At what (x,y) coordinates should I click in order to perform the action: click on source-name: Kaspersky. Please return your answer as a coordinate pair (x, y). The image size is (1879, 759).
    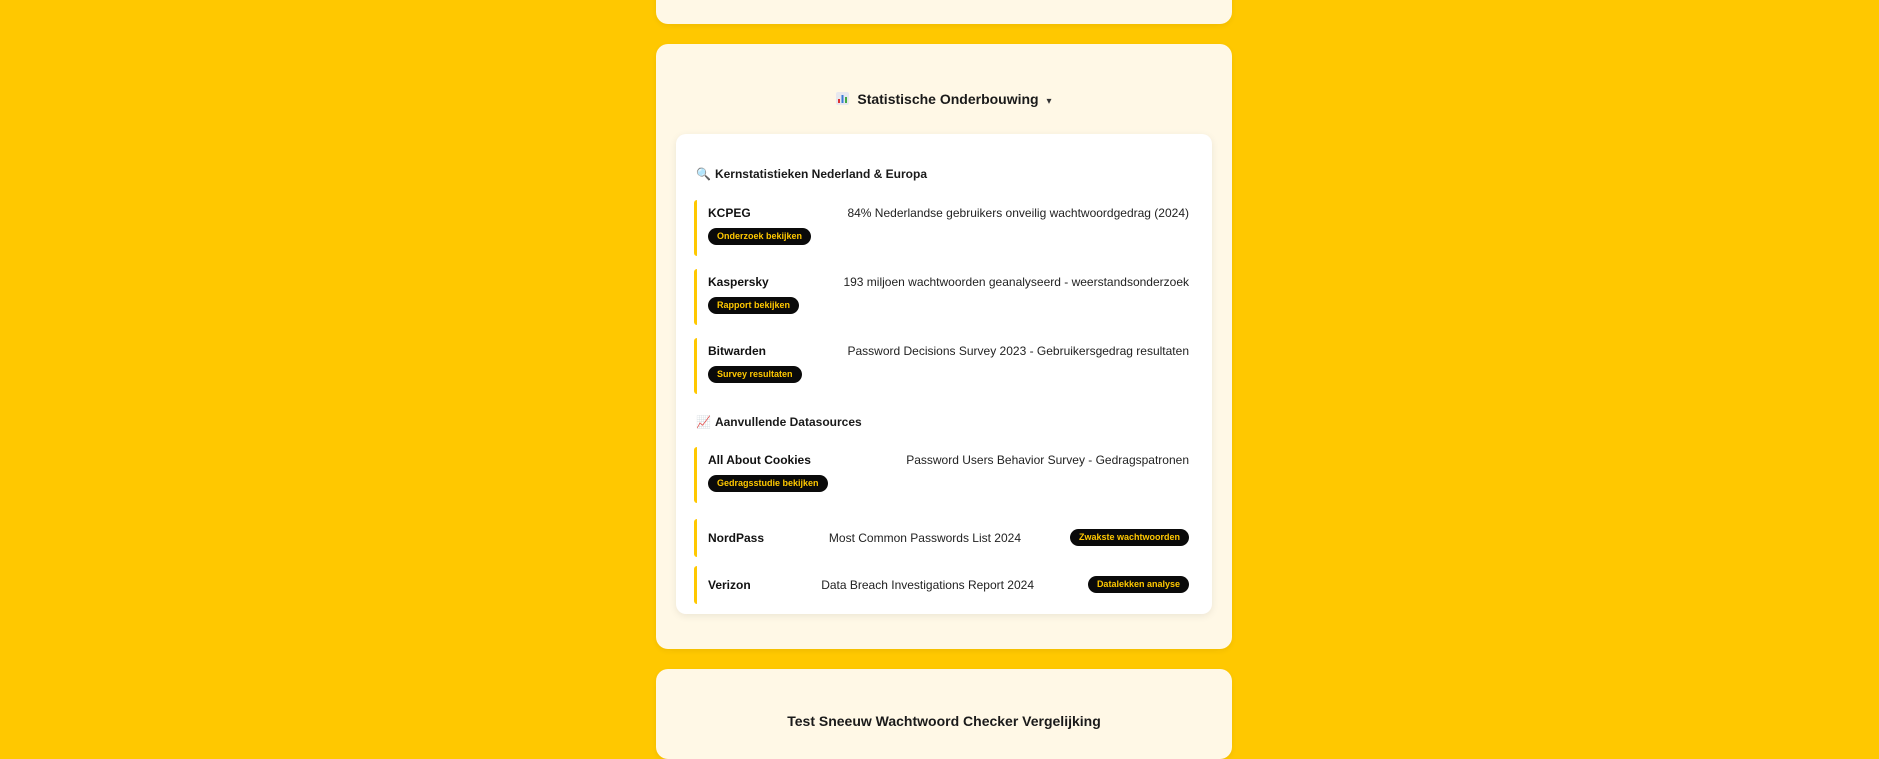
    Looking at the image, I should click on (738, 282).